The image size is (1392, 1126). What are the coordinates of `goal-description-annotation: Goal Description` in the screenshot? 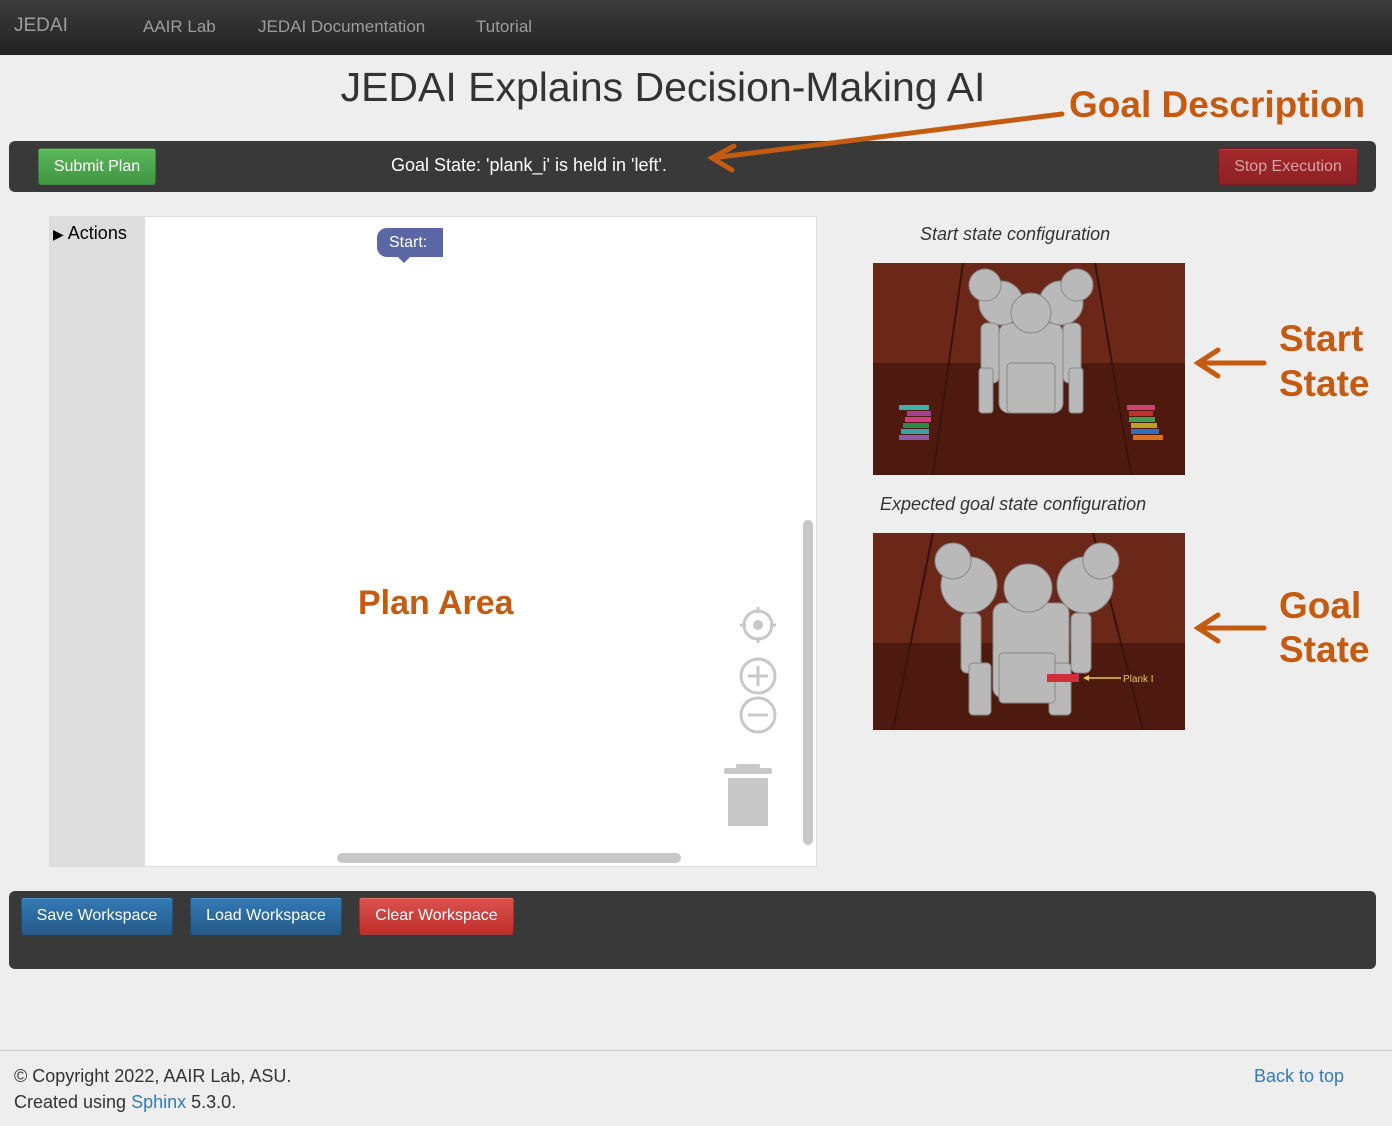 It's located at (1217, 104).